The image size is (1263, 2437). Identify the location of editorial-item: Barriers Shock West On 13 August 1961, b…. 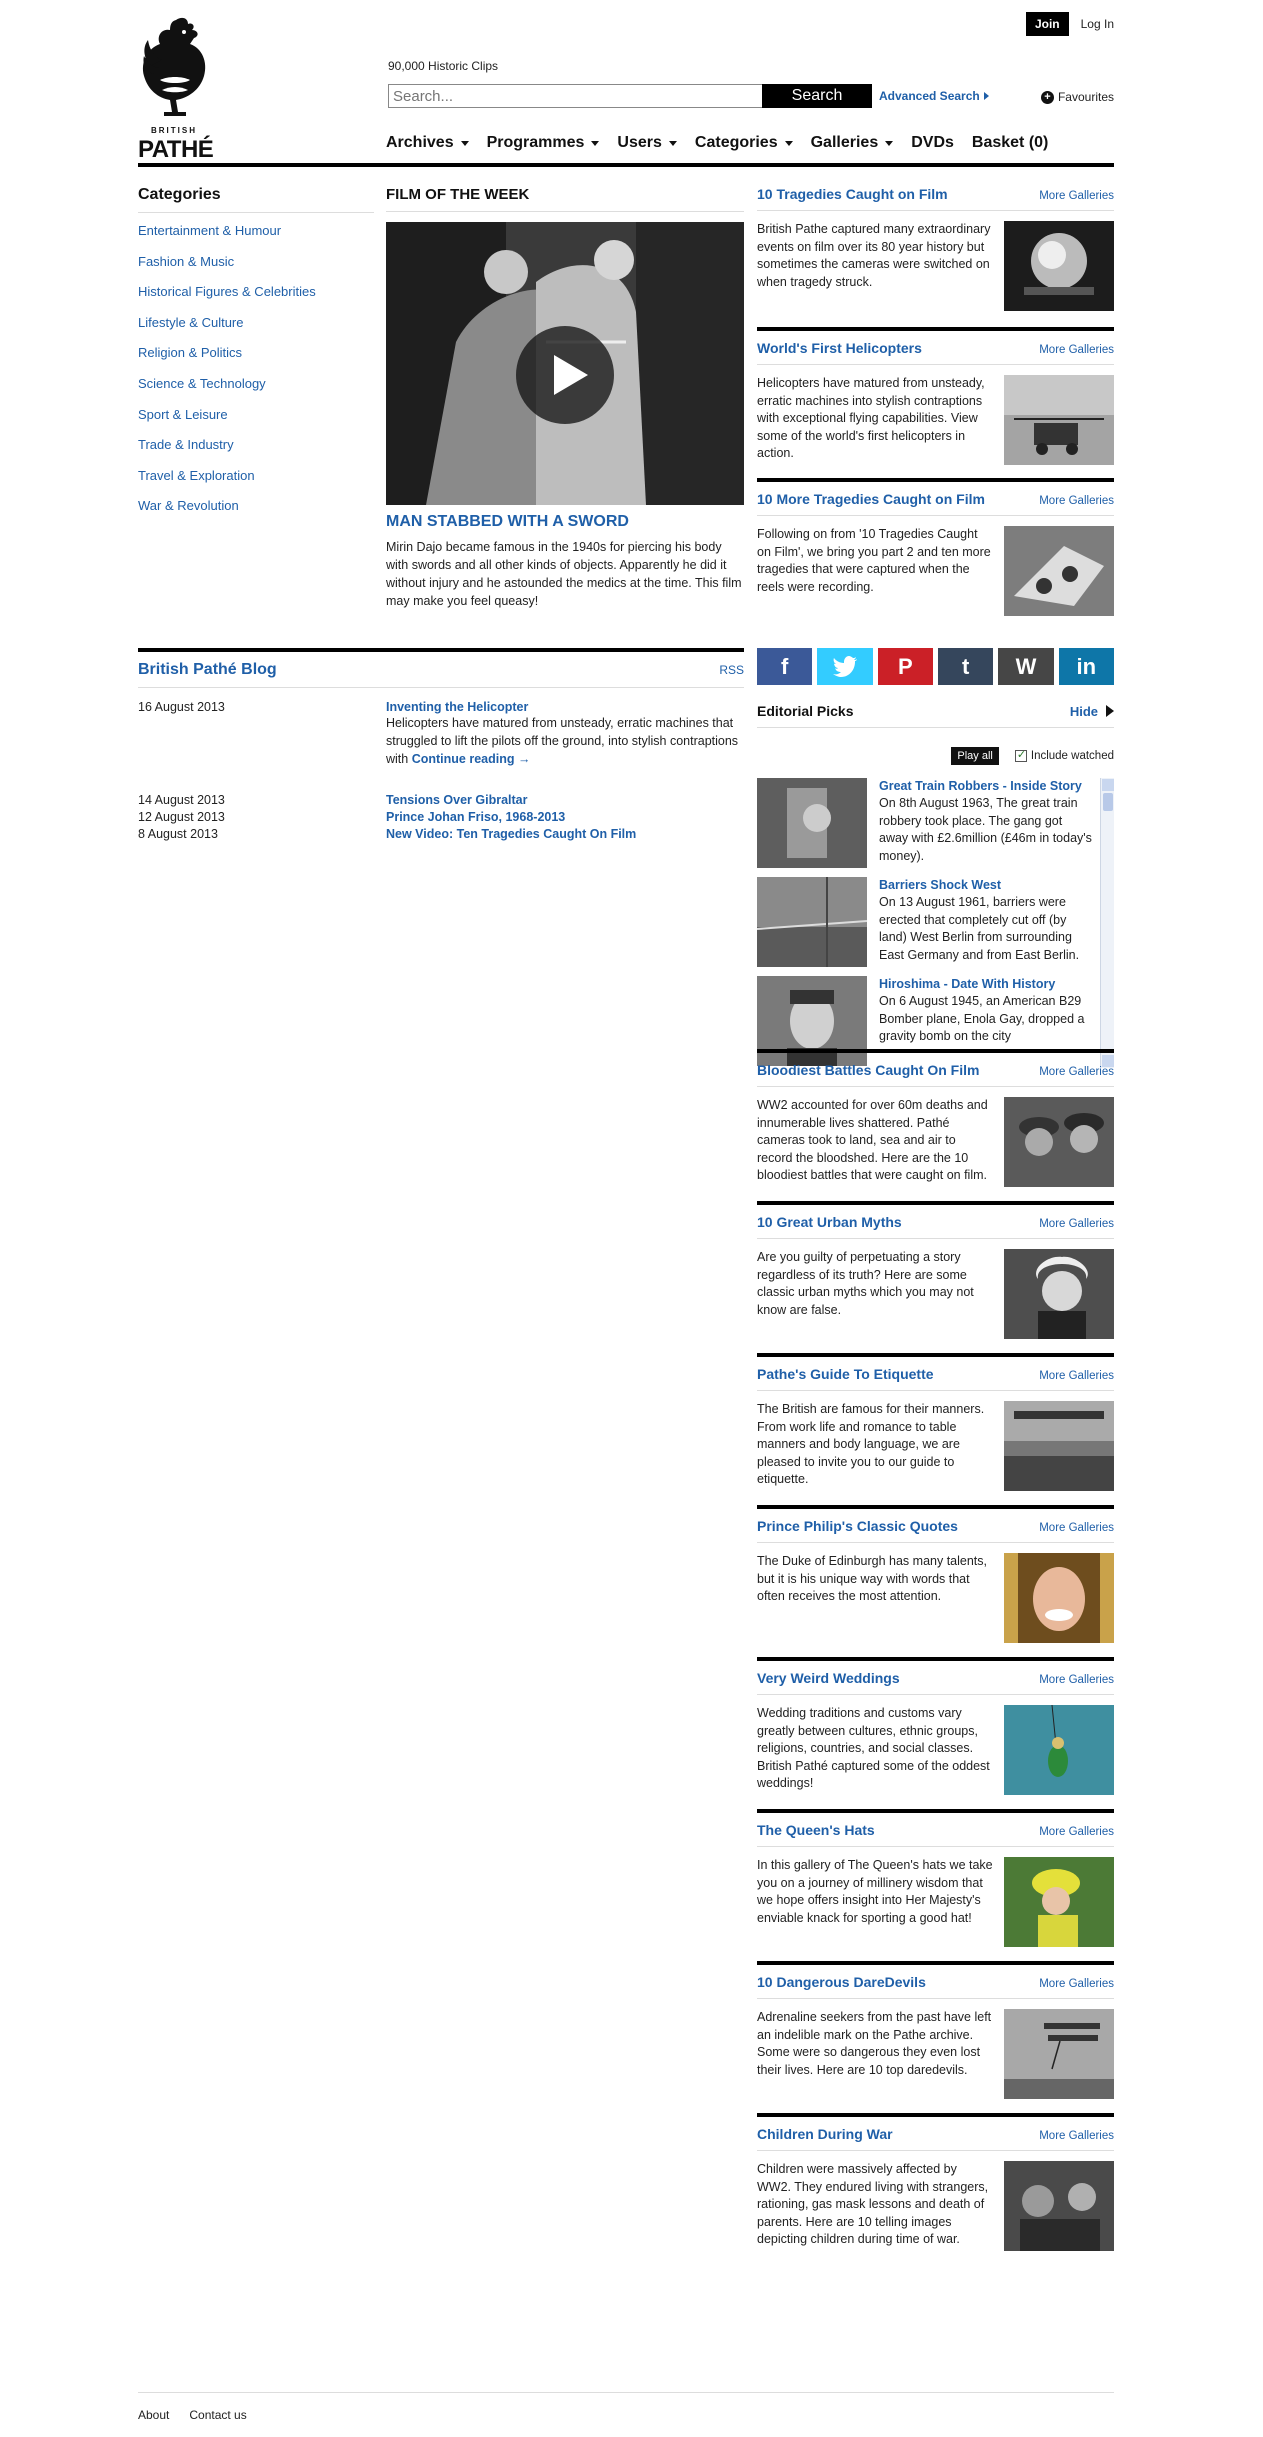
(935, 922).